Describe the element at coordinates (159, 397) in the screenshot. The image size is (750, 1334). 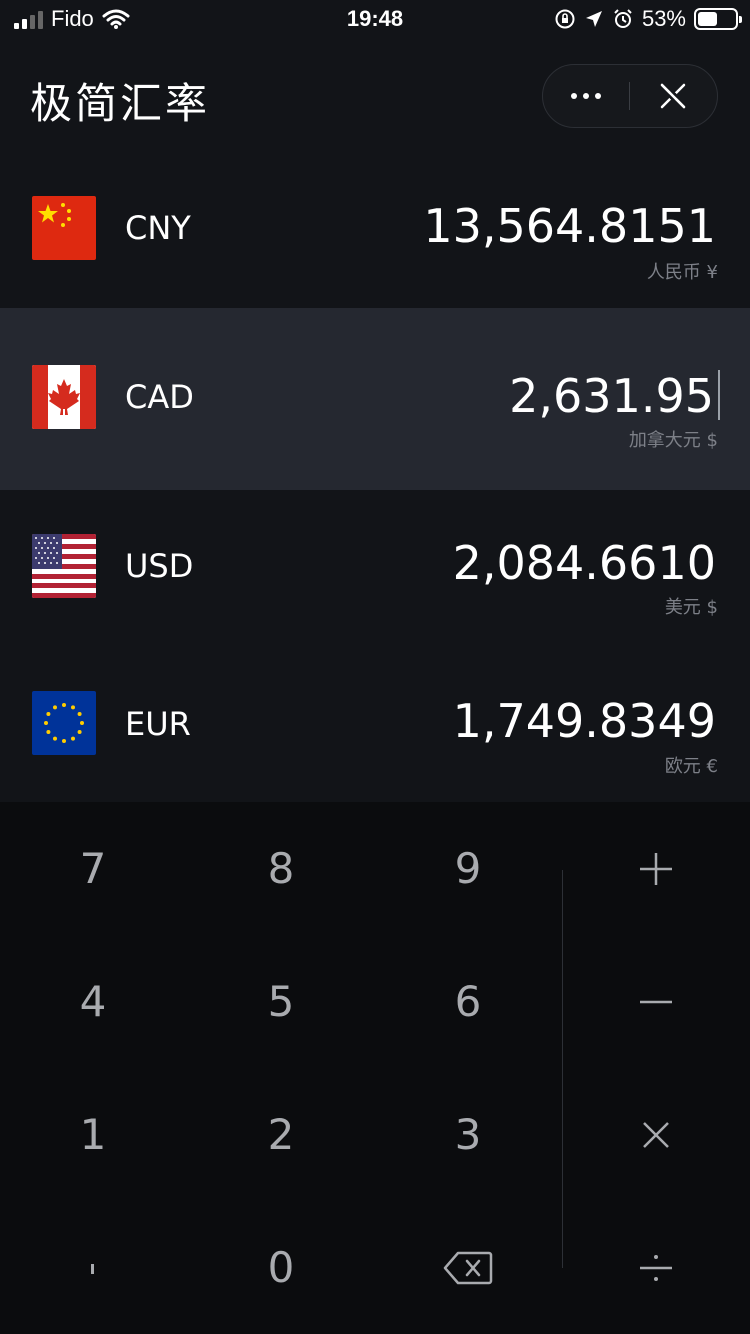
I see `currency-code: CAD` at that location.